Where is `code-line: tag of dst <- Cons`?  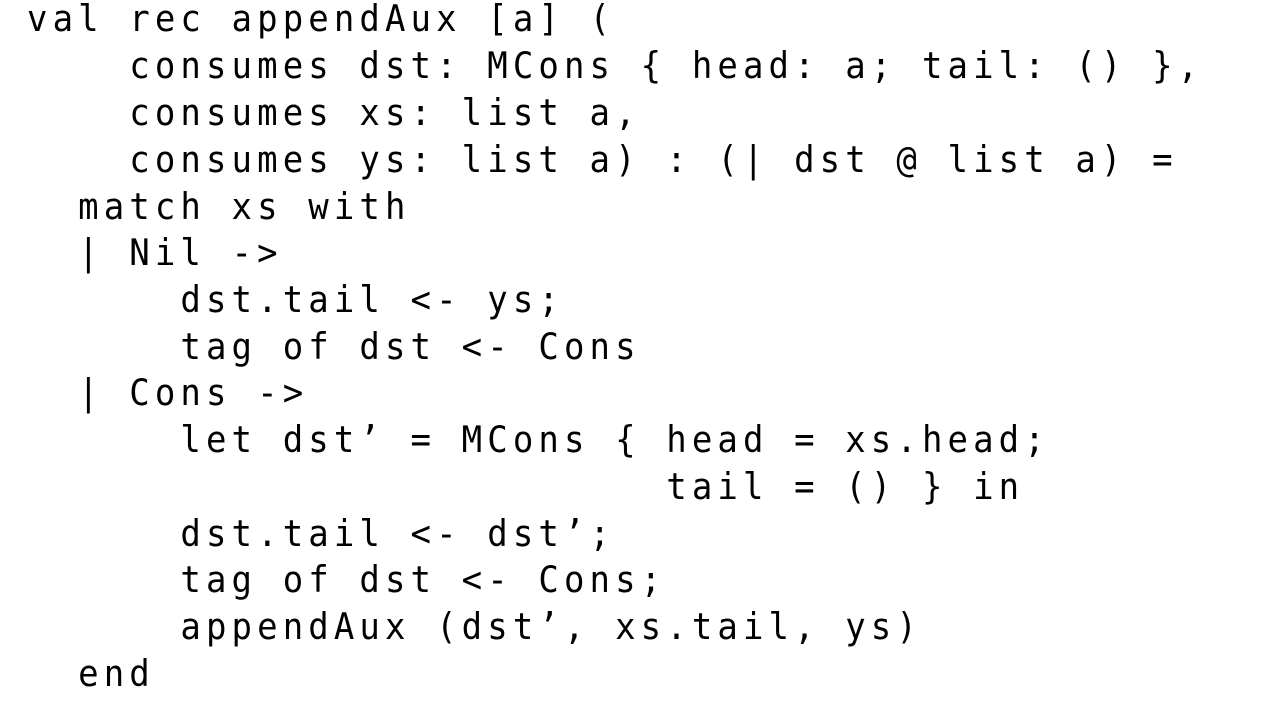 code-line: tag of dst <- Cons is located at coordinates (334, 347).